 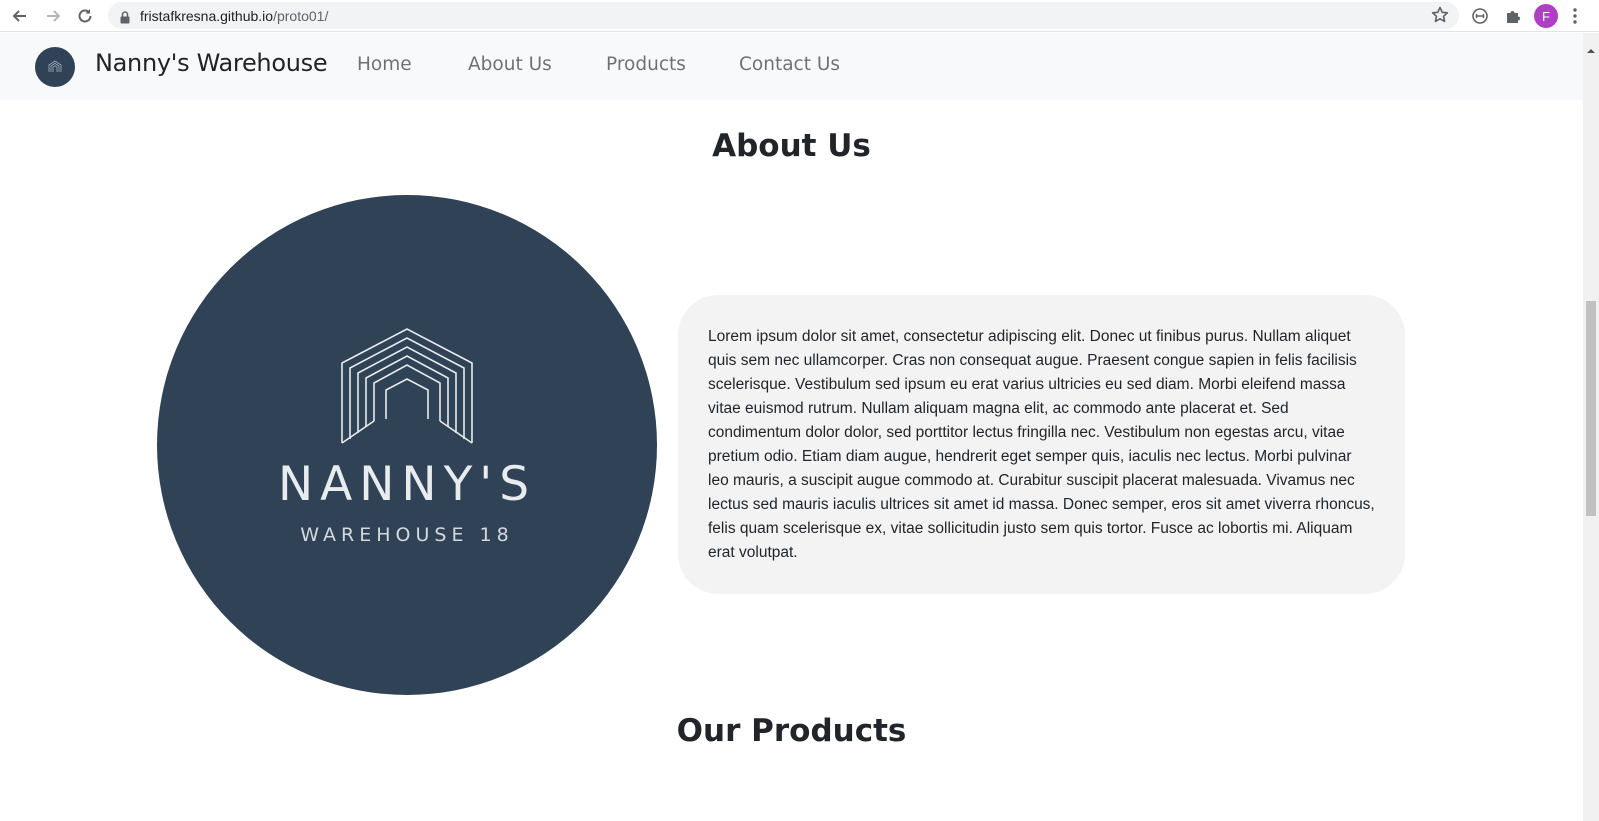 What do you see at coordinates (407, 484) in the screenshot?
I see `logo-wordmark: NANNY'S` at bounding box center [407, 484].